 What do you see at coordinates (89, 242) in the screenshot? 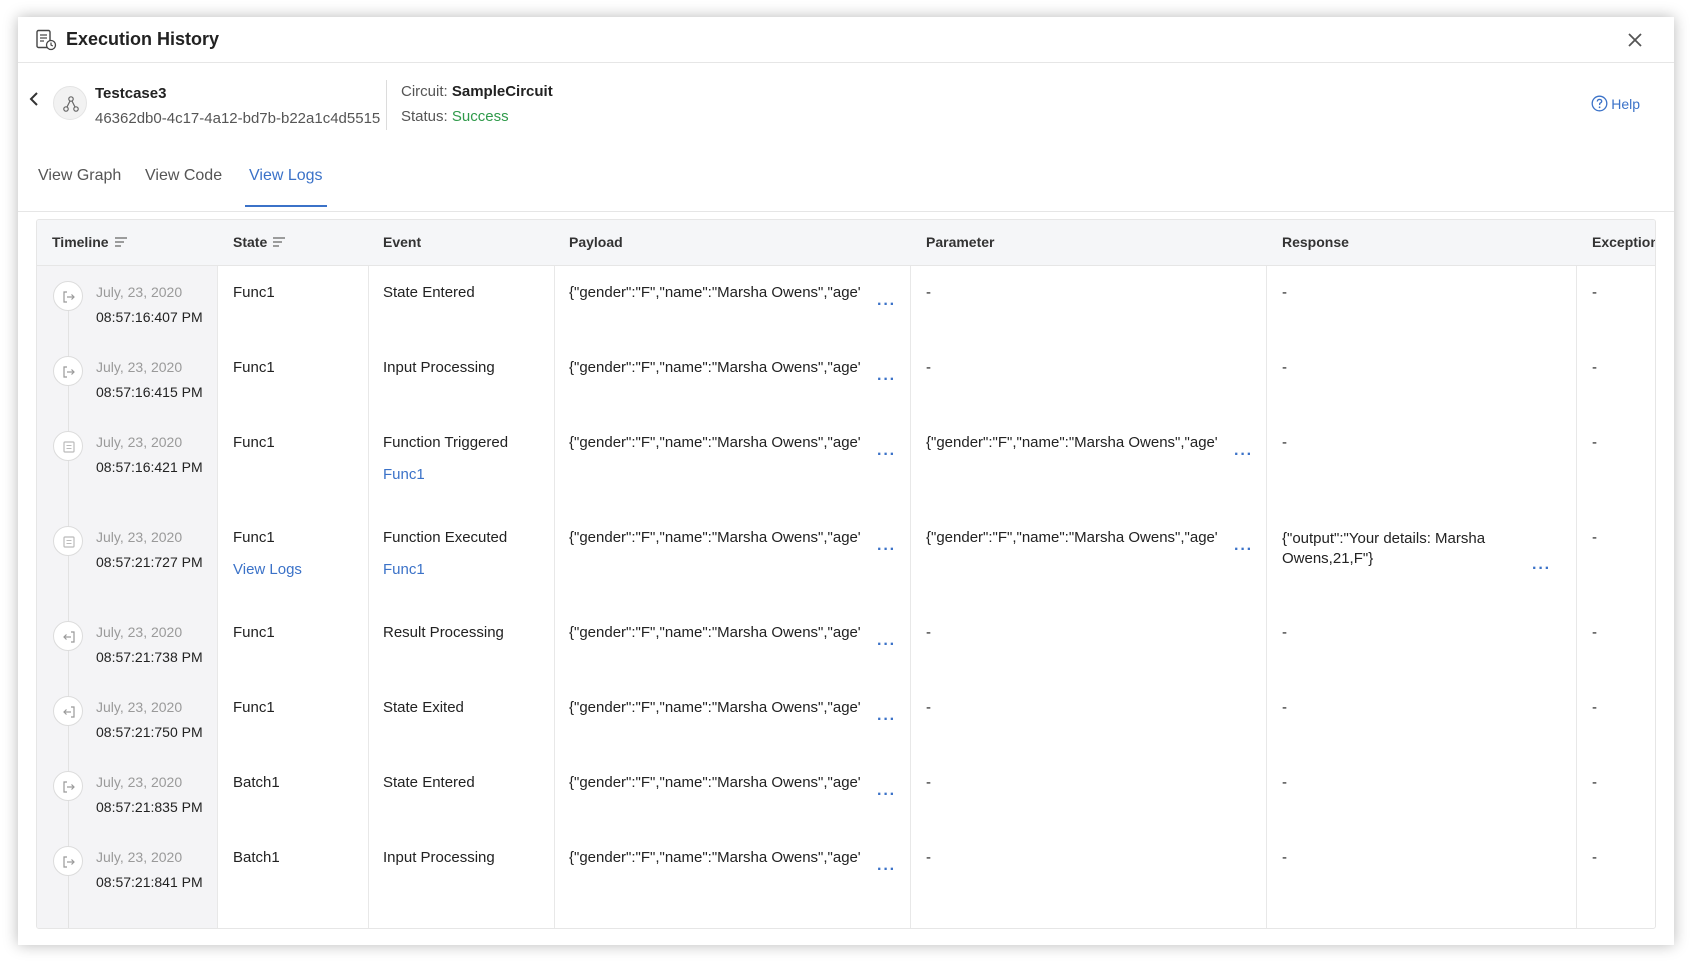
I see `column-timeline: Timeline` at bounding box center [89, 242].